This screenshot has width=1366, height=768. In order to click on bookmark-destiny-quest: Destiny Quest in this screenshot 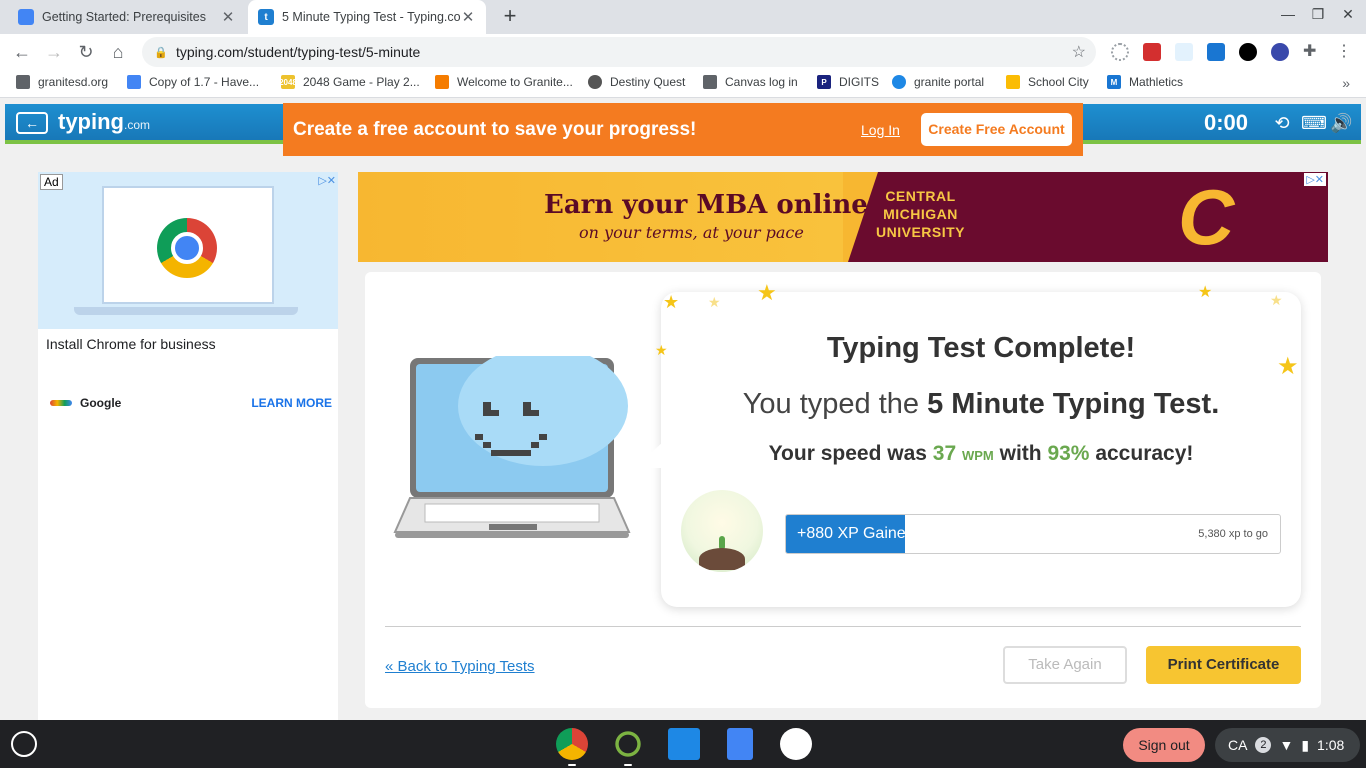, I will do `click(636, 82)`.